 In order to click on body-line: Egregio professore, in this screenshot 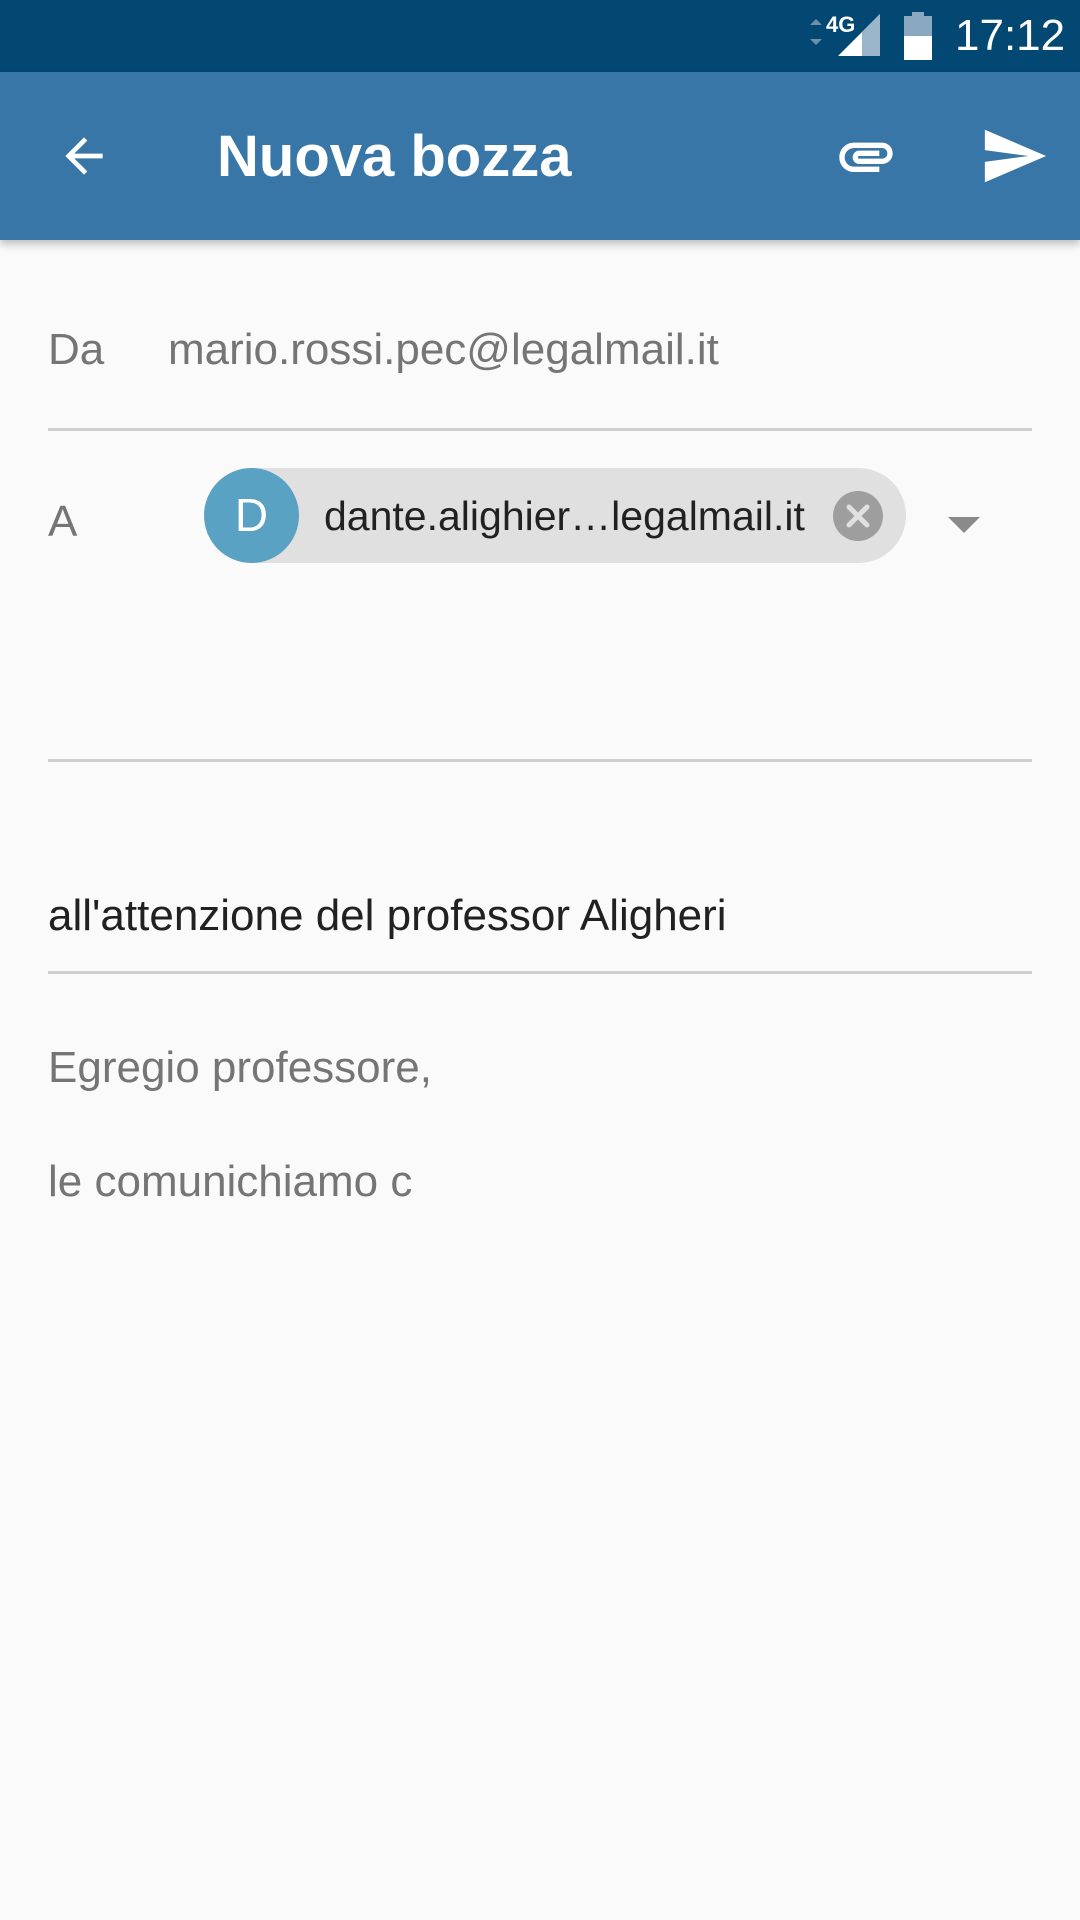, I will do `click(240, 1067)`.